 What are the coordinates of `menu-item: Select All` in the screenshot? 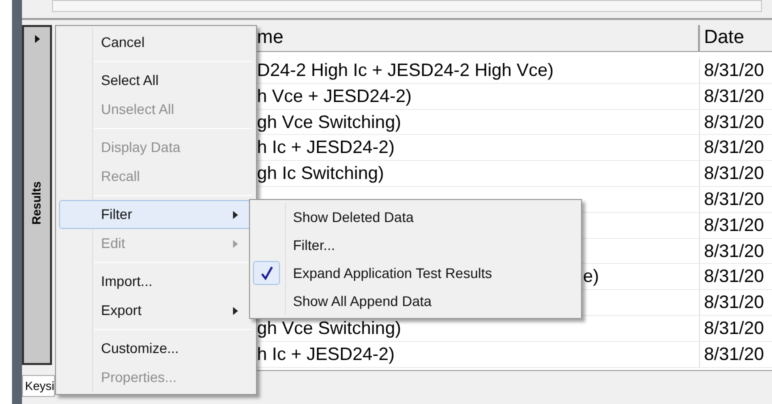 It's located at (156, 80).